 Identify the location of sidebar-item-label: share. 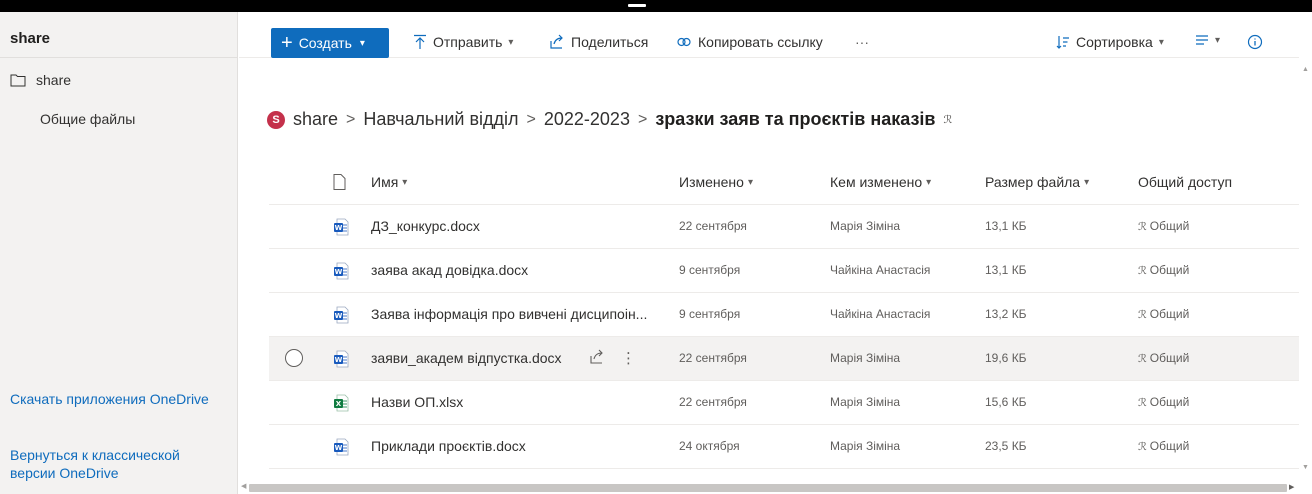
(54, 80).